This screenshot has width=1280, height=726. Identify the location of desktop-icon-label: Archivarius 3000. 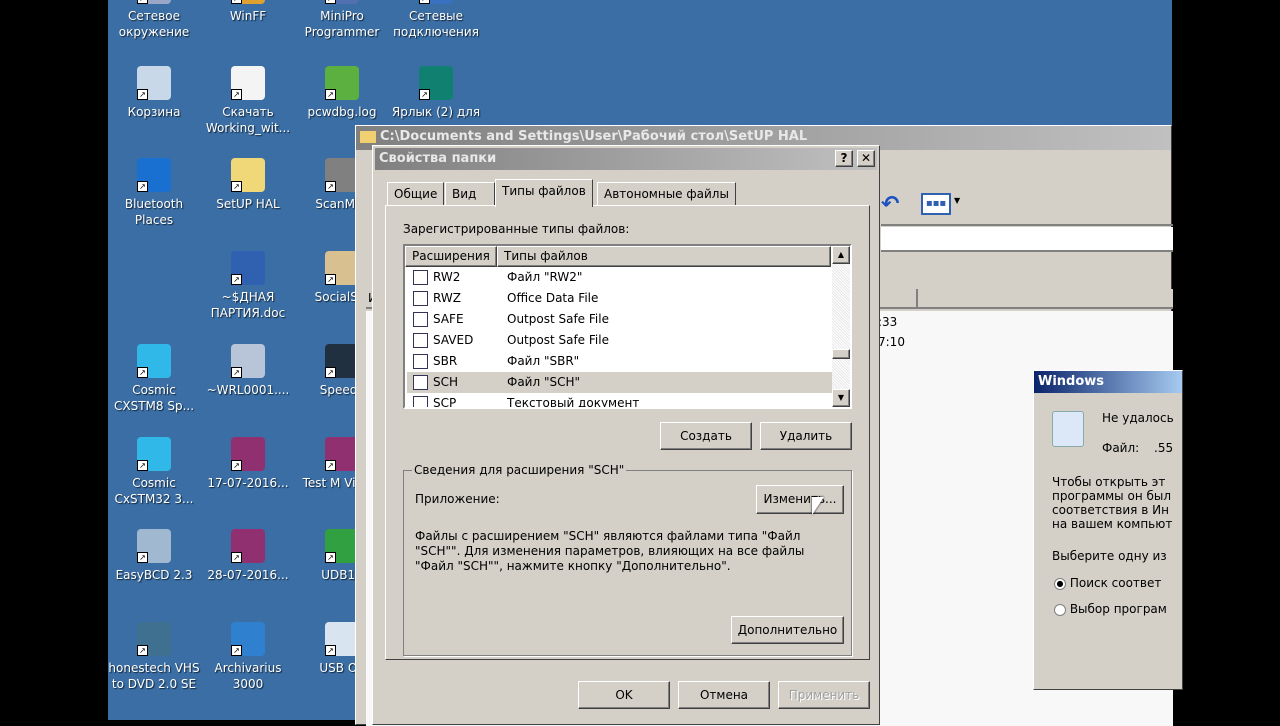
(248, 676).